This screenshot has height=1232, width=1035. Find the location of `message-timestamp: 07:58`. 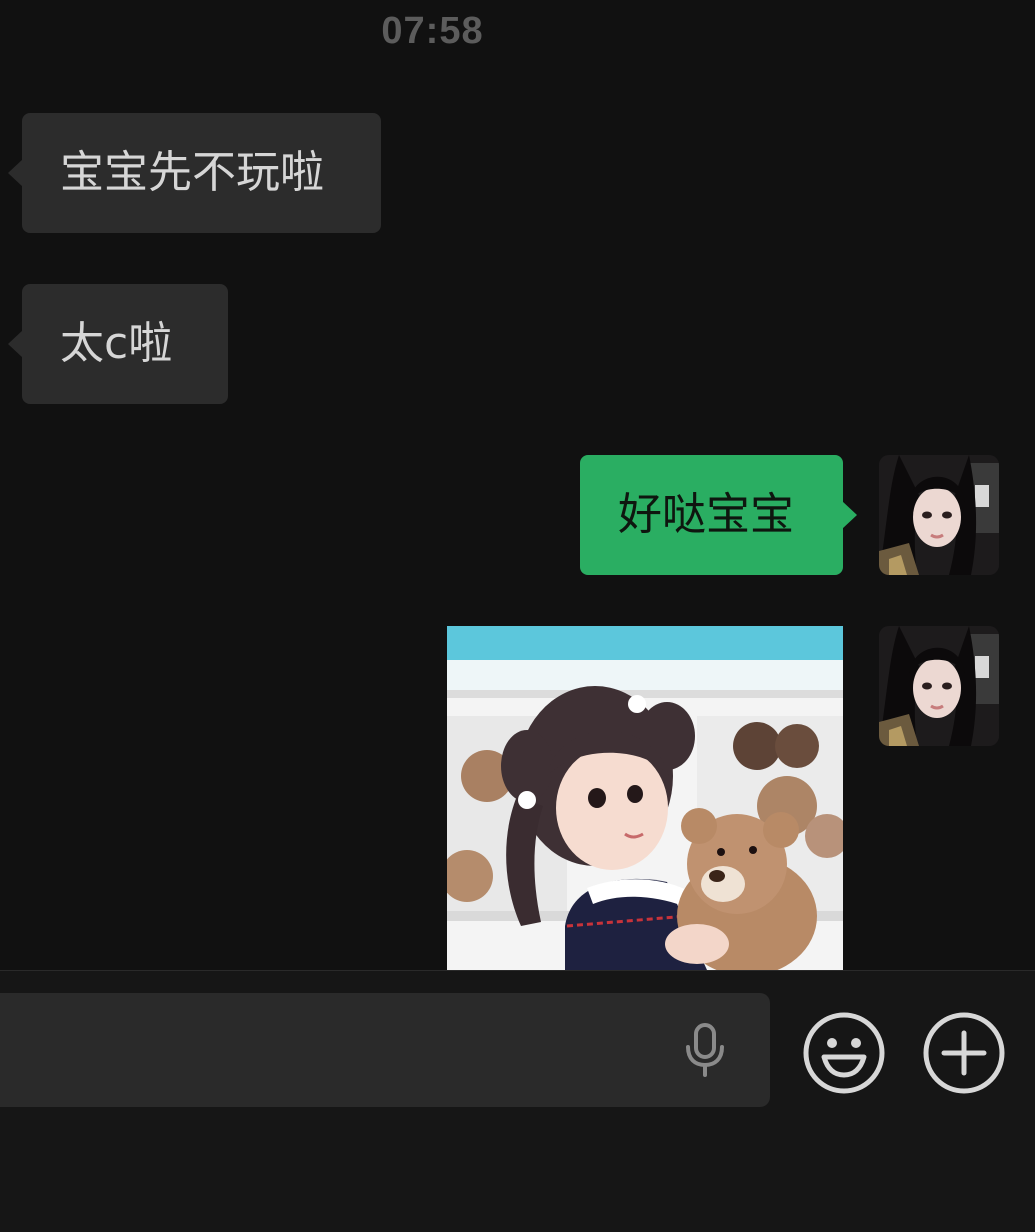

message-timestamp: 07:58 is located at coordinates (432, 31).